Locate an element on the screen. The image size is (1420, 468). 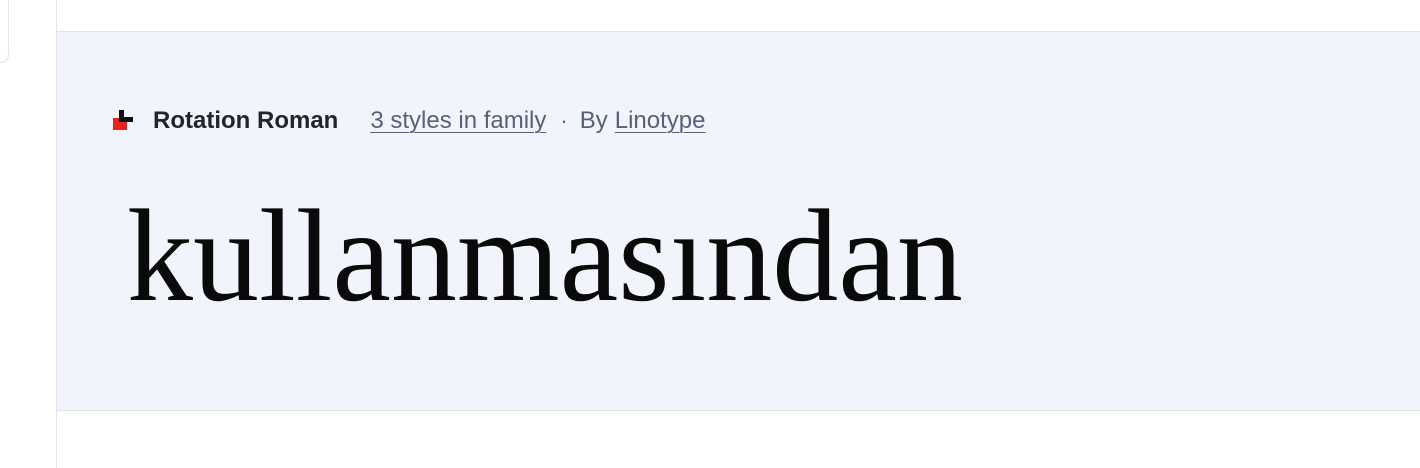
styles-in-family-link: 3 styles in family is located at coordinates (458, 121).